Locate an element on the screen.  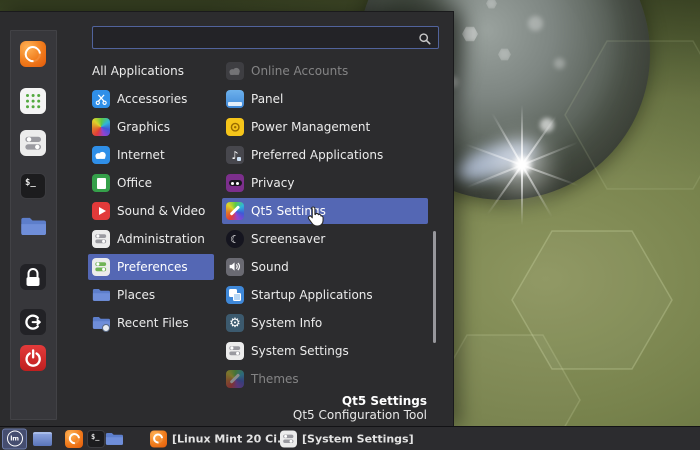
mint-menu-button: lm is located at coordinates (14, 438).